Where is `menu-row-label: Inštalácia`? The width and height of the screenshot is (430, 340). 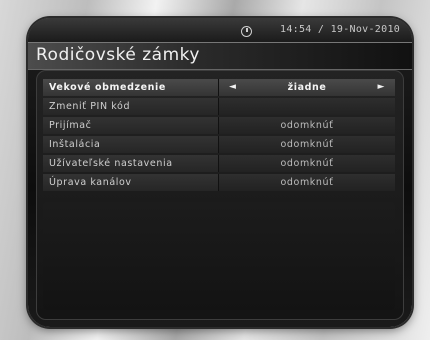
menu-row-label: Inštalácia is located at coordinates (131, 144).